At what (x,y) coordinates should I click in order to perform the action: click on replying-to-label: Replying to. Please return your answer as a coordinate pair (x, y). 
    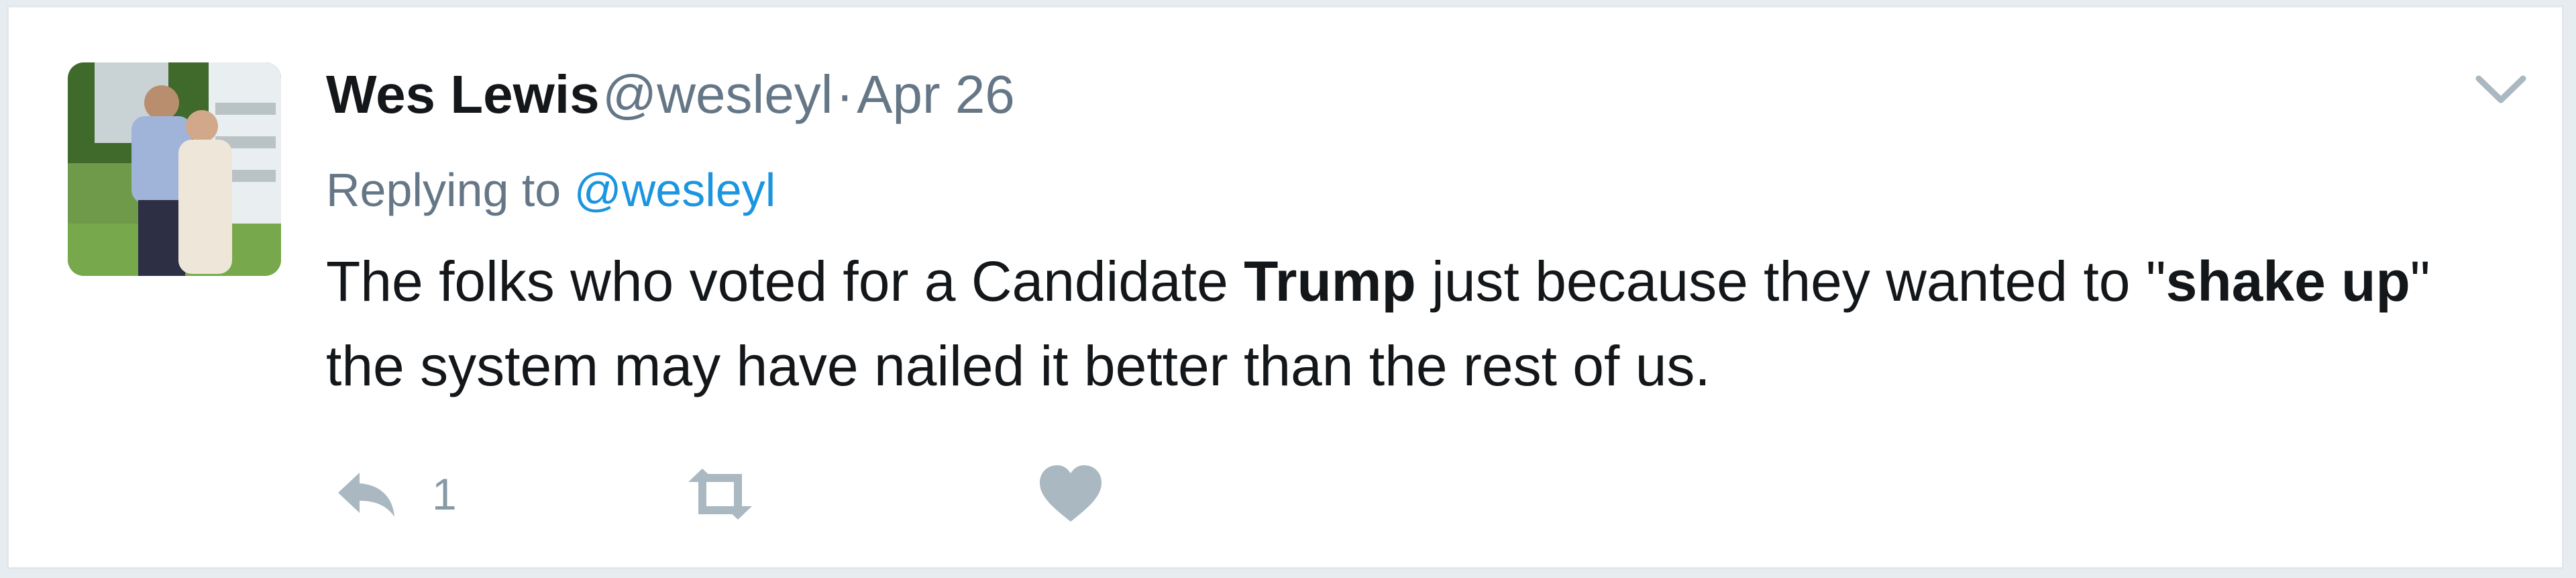
    Looking at the image, I should click on (443, 190).